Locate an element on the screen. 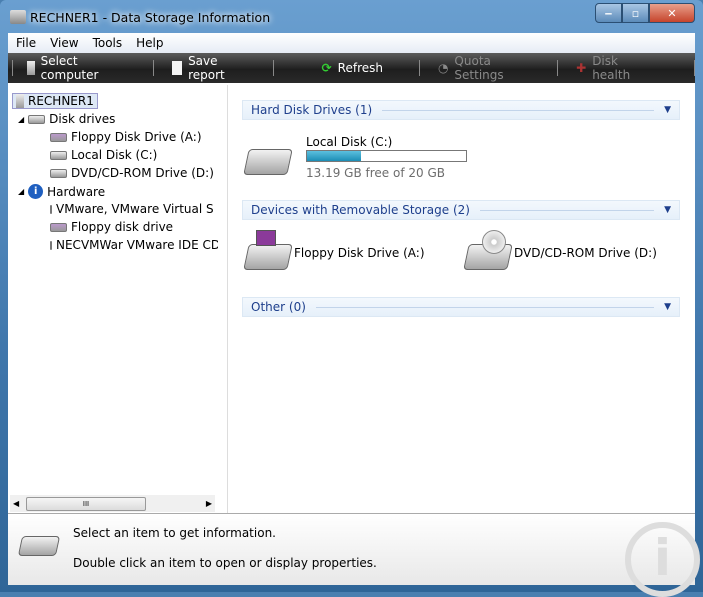 The height and width of the screenshot is (597, 703). quota-settings-label: Quota Settings is located at coordinates (479, 68).